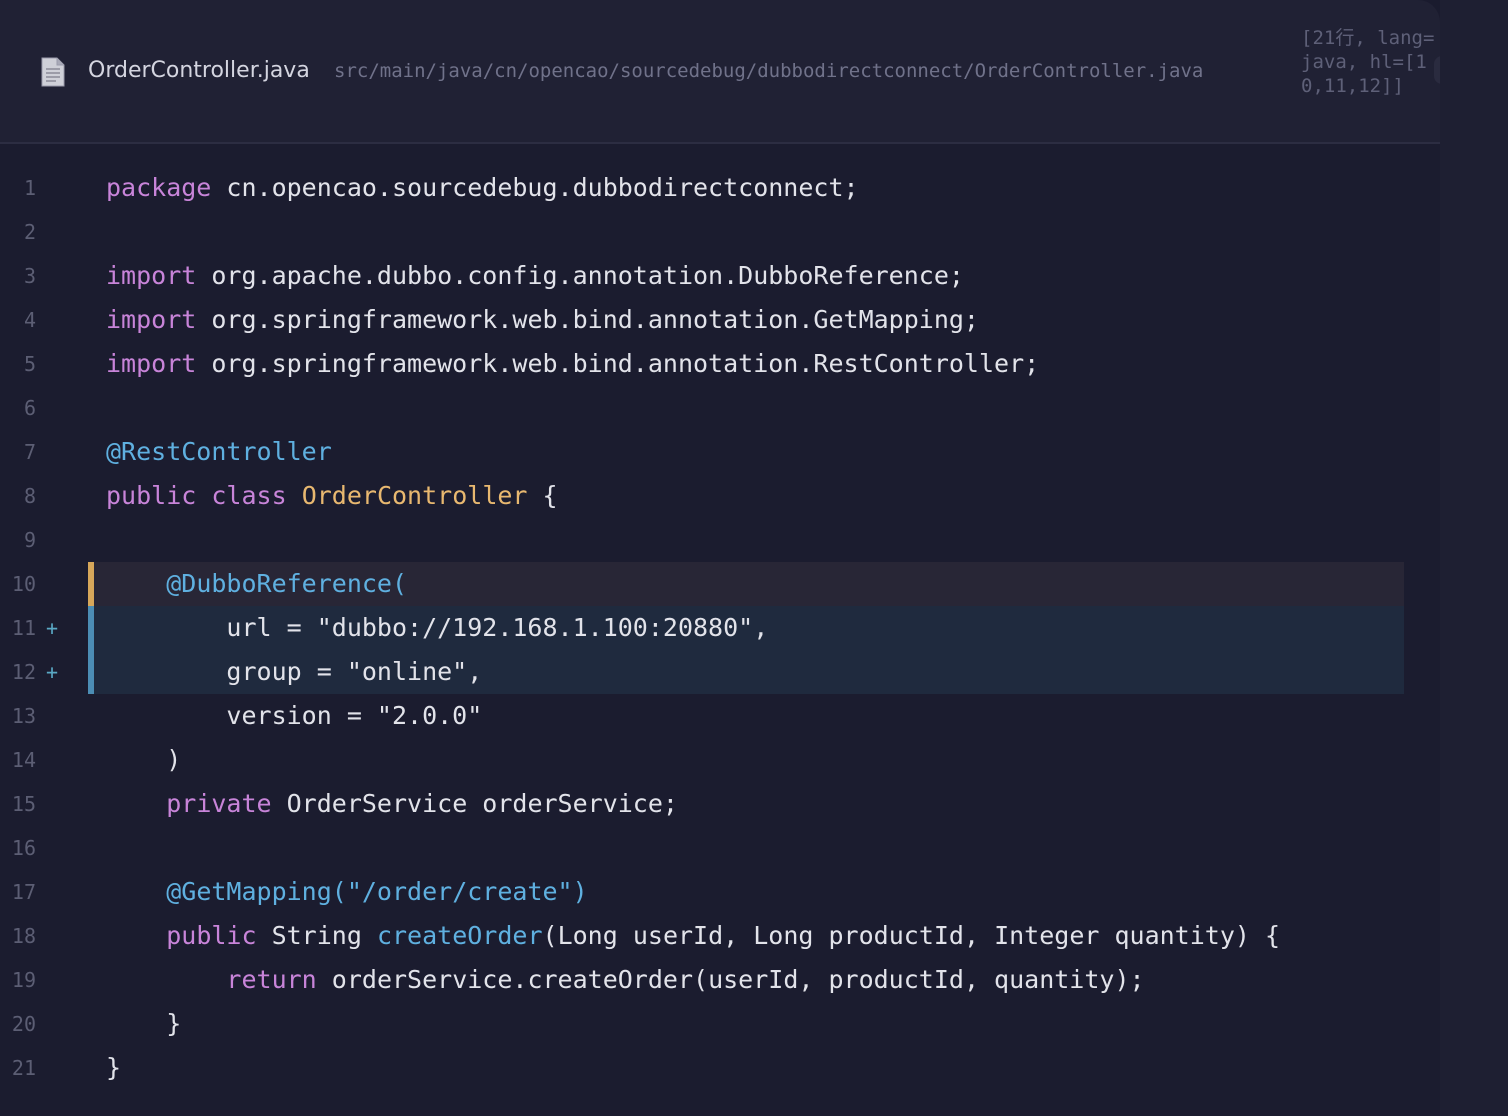 The height and width of the screenshot is (1116, 1508). What do you see at coordinates (287, 583) in the screenshot?
I see `annotation-token: @DubboReference(` at bounding box center [287, 583].